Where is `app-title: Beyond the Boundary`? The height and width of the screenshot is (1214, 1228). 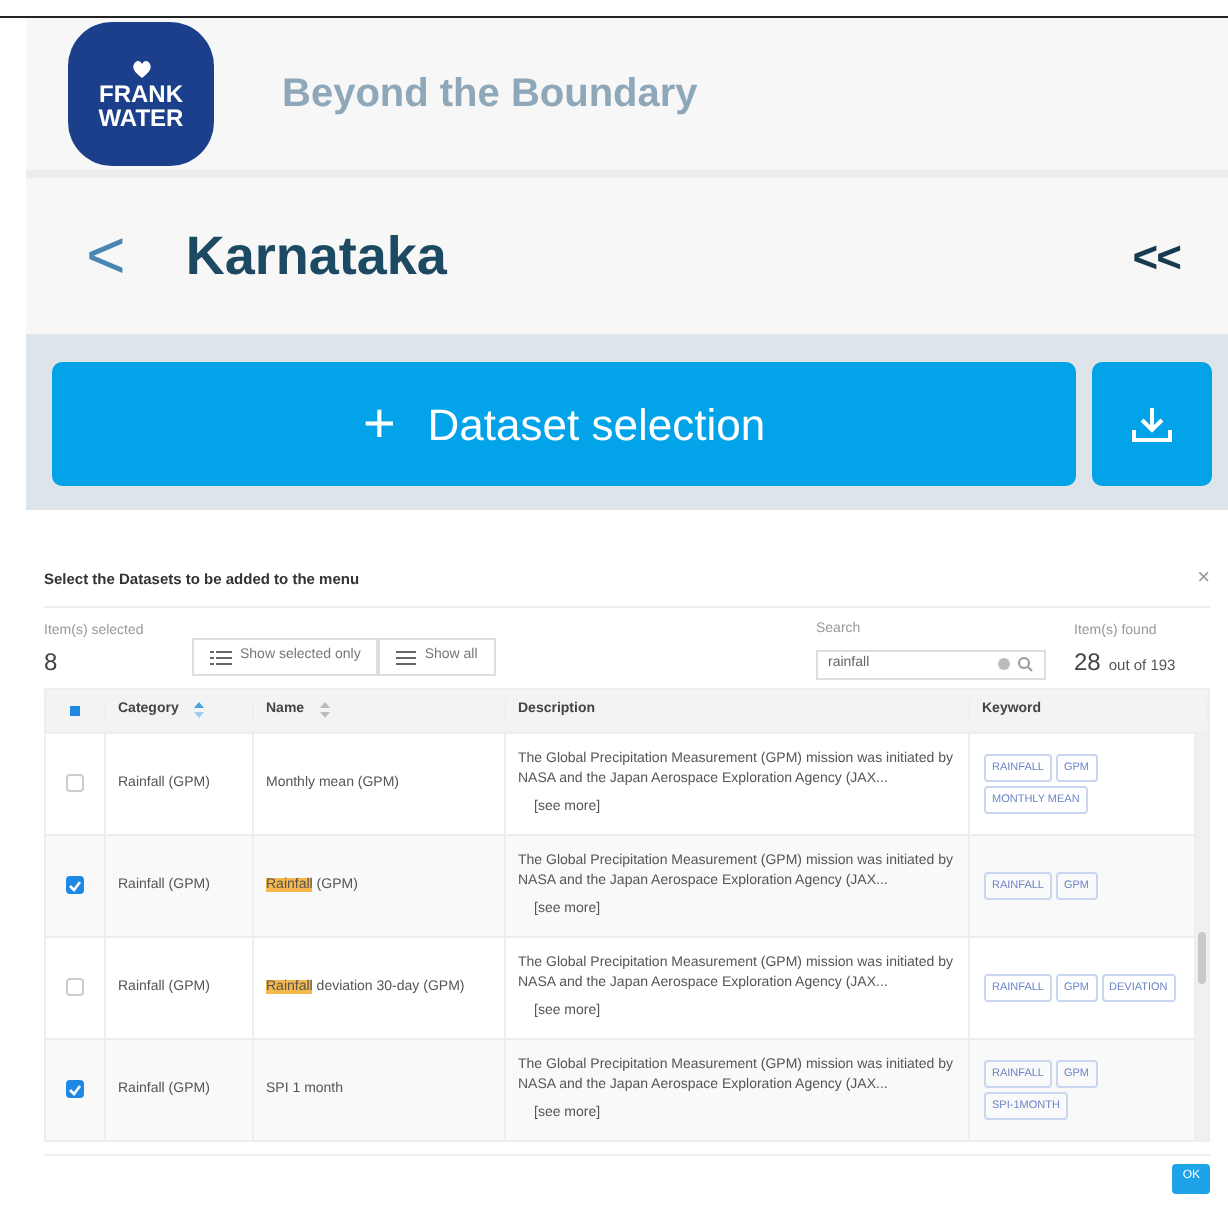
app-title: Beyond the Boundary is located at coordinates (490, 95).